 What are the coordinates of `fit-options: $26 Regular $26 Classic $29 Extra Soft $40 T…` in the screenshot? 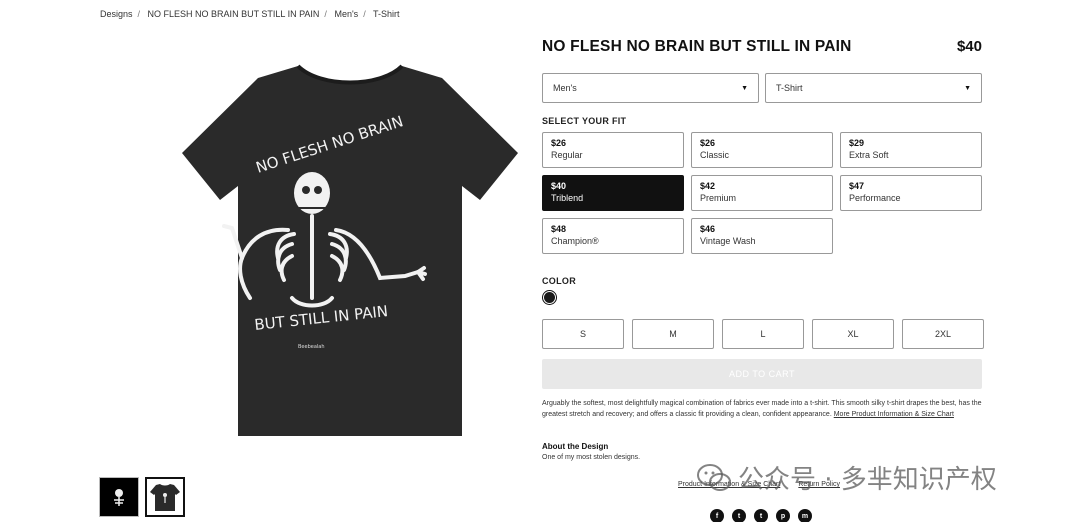 It's located at (762, 193).